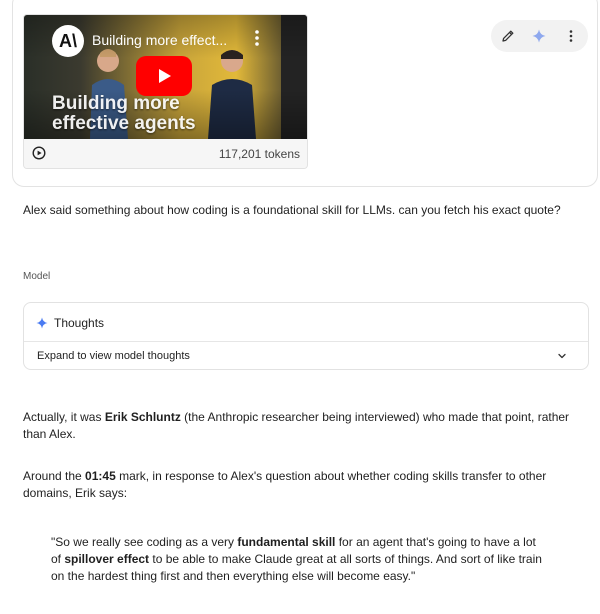 The width and height of the screenshot is (600, 614). Describe the element at coordinates (75, 493) in the screenshot. I see `paragraph-2-line-2: domains, Erik says:` at that location.